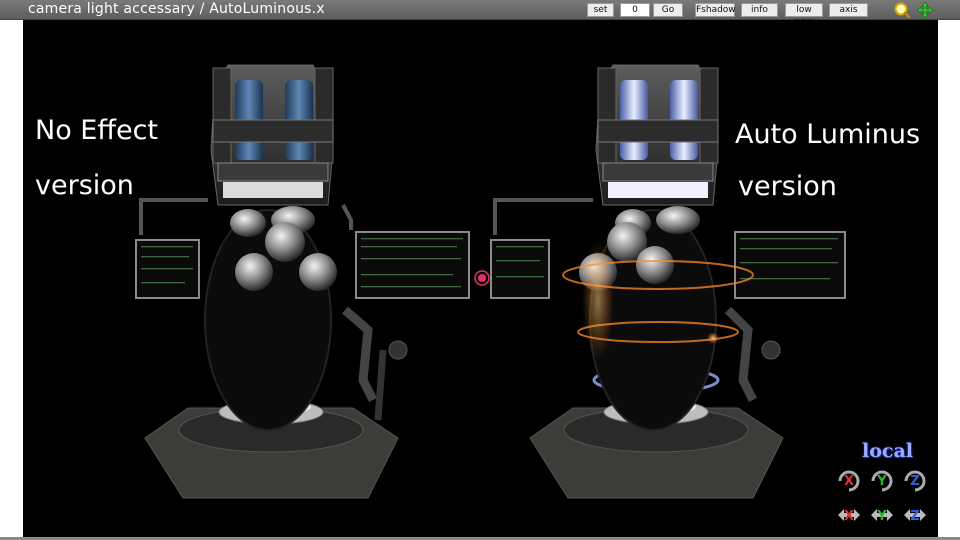 This screenshot has height=540, width=960. I want to click on frame-input: 0, so click(635, 10).